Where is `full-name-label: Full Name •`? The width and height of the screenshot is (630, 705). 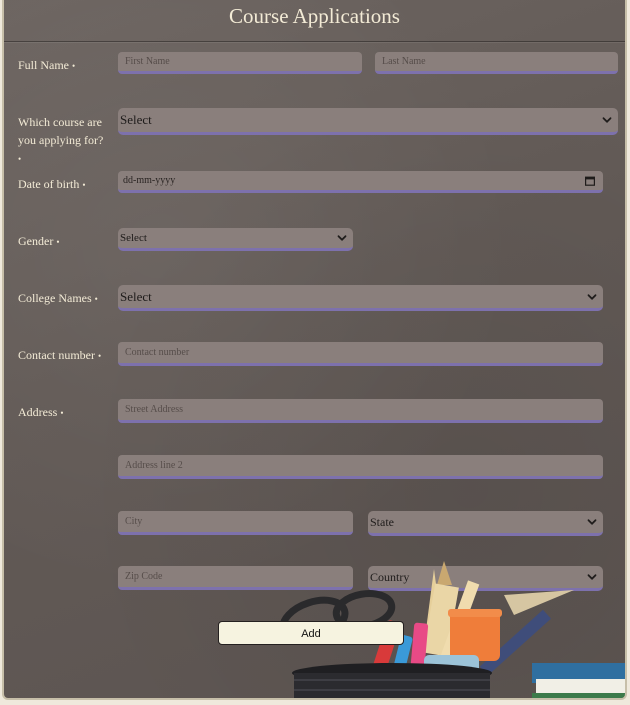 full-name-label: Full Name • is located at coordinates (46, 65).